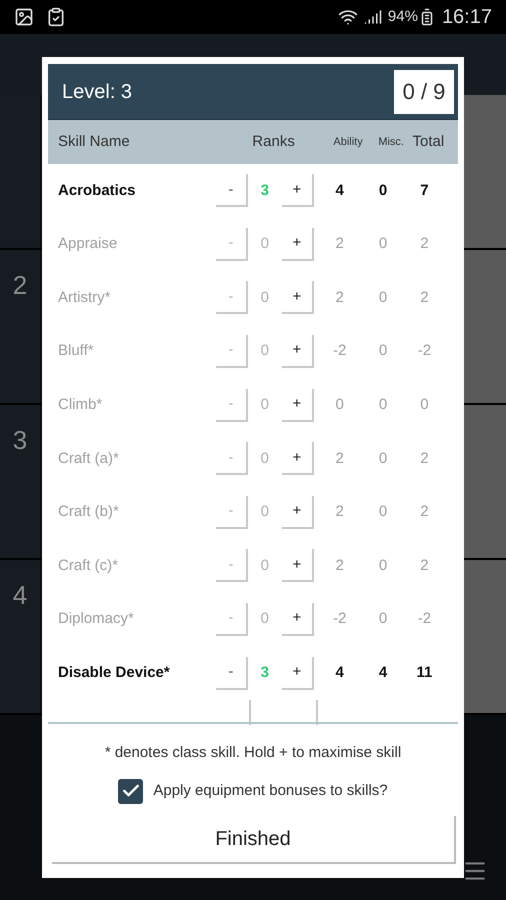  I want to click on column-title: Skill Name, so click(94, 142).